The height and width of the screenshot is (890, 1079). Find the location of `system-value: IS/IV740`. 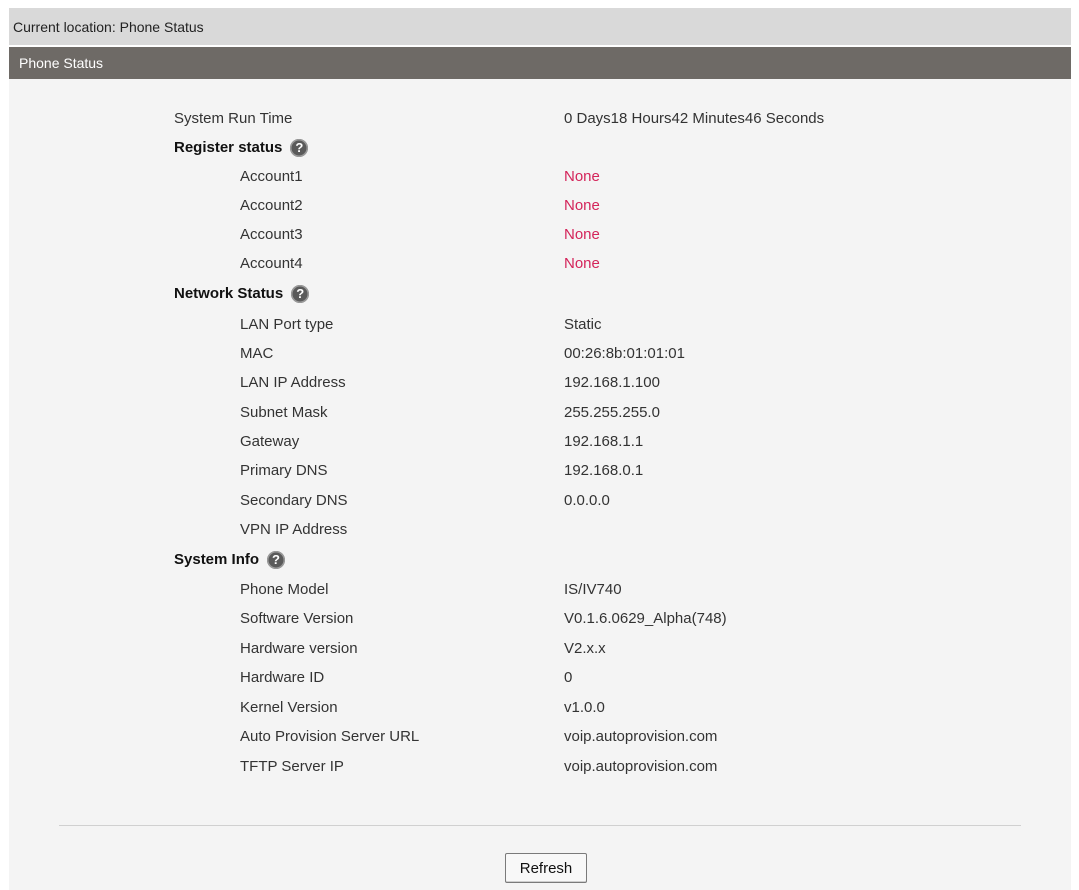

system-value: IS/IV740 is located at coordinates (593, 589).